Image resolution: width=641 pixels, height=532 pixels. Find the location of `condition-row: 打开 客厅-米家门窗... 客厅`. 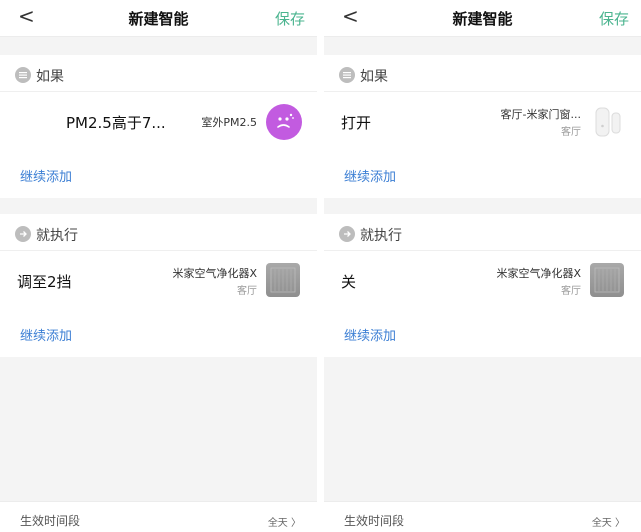

condition-row: 打开 客厅-米家门窗... 客厅 is located at coordinates (482, 122).